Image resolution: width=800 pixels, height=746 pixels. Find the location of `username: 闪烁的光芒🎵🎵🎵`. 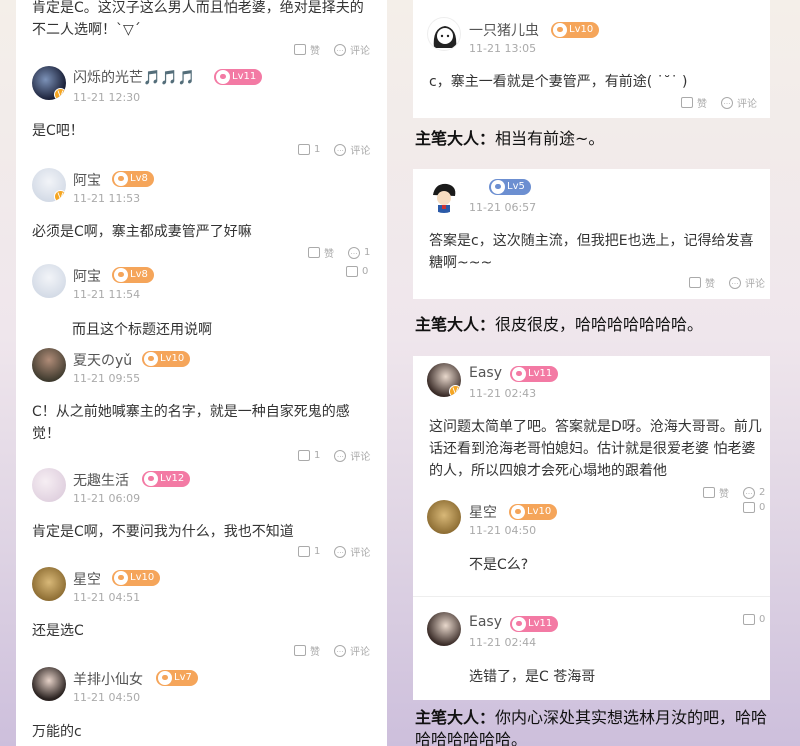

username: 闪烁的光芒🎵🎵🎵 is located at coordinates (134, 77).